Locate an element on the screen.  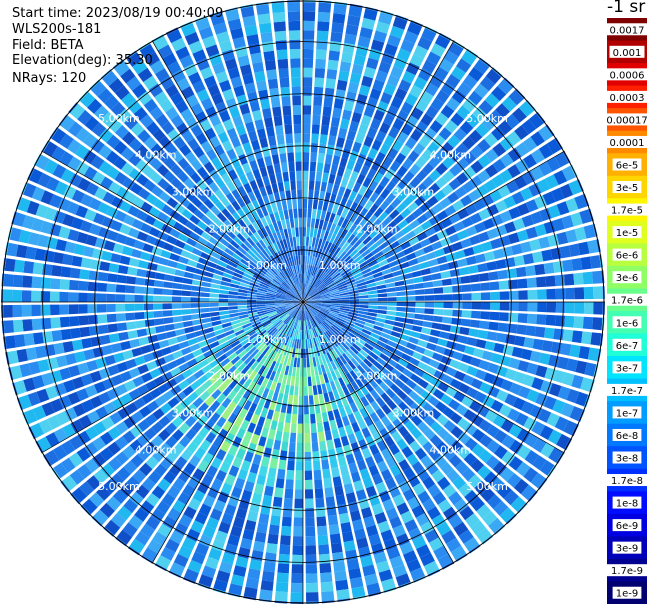
elevation-label: Elevation(deg): 35.30 is located at coordinates (82, 60).